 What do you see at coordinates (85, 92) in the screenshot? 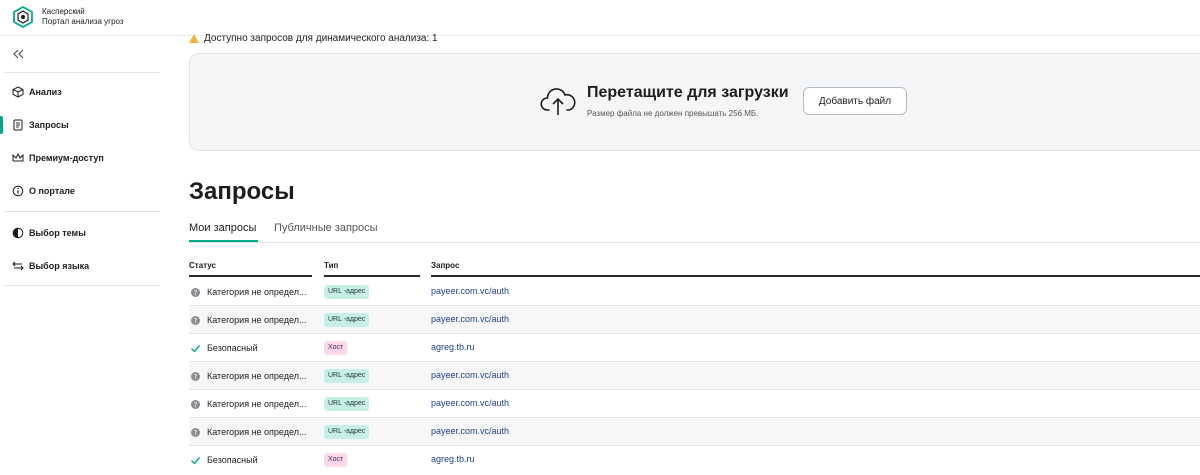
I see `sidebar-item-analysis: Анализ` at bounding box center [85, 92].